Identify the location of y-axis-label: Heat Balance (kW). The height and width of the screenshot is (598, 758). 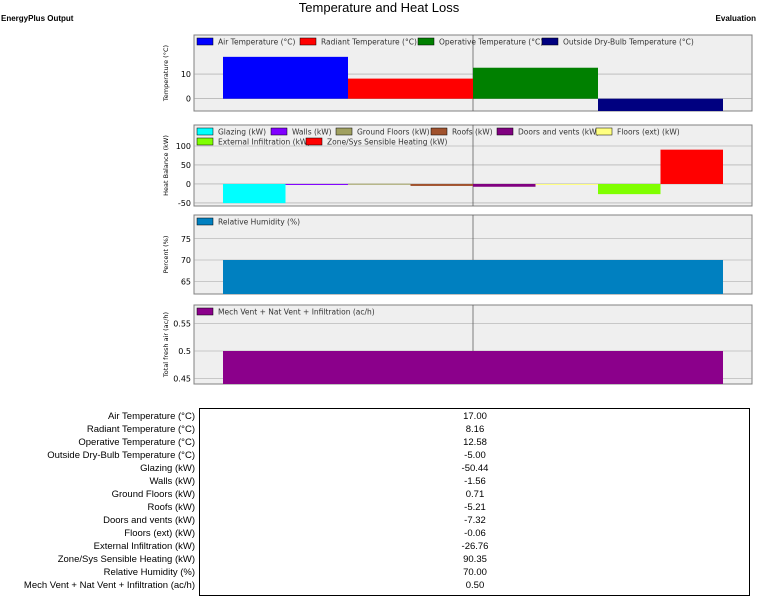
(166, 165).